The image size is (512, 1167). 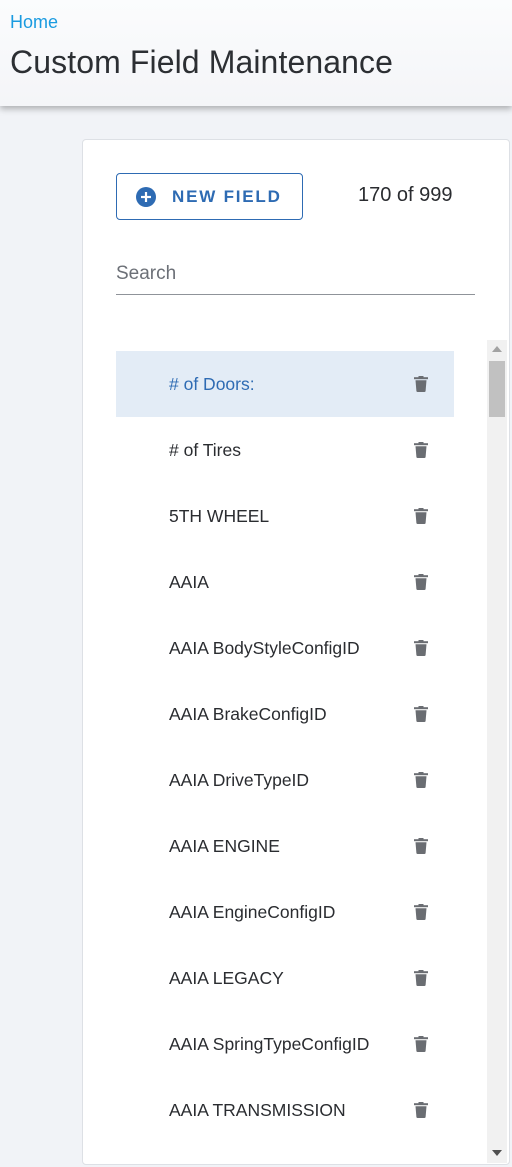 I want to click on field-label: AAIA EngineConfigID, so click(x=252, y=911).